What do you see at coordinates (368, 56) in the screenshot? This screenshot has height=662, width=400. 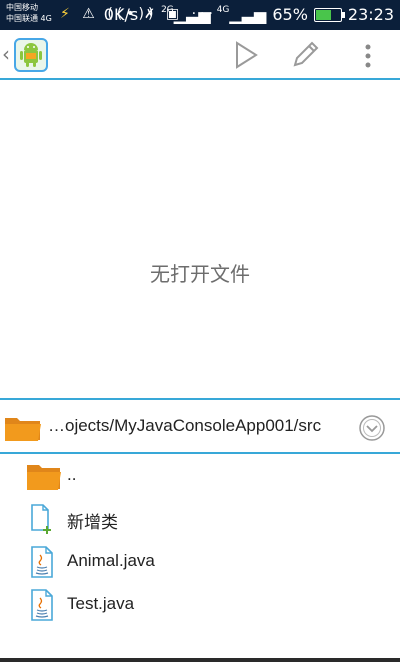 I see `overflow-menu-icon` at bounding box center [368, 56].